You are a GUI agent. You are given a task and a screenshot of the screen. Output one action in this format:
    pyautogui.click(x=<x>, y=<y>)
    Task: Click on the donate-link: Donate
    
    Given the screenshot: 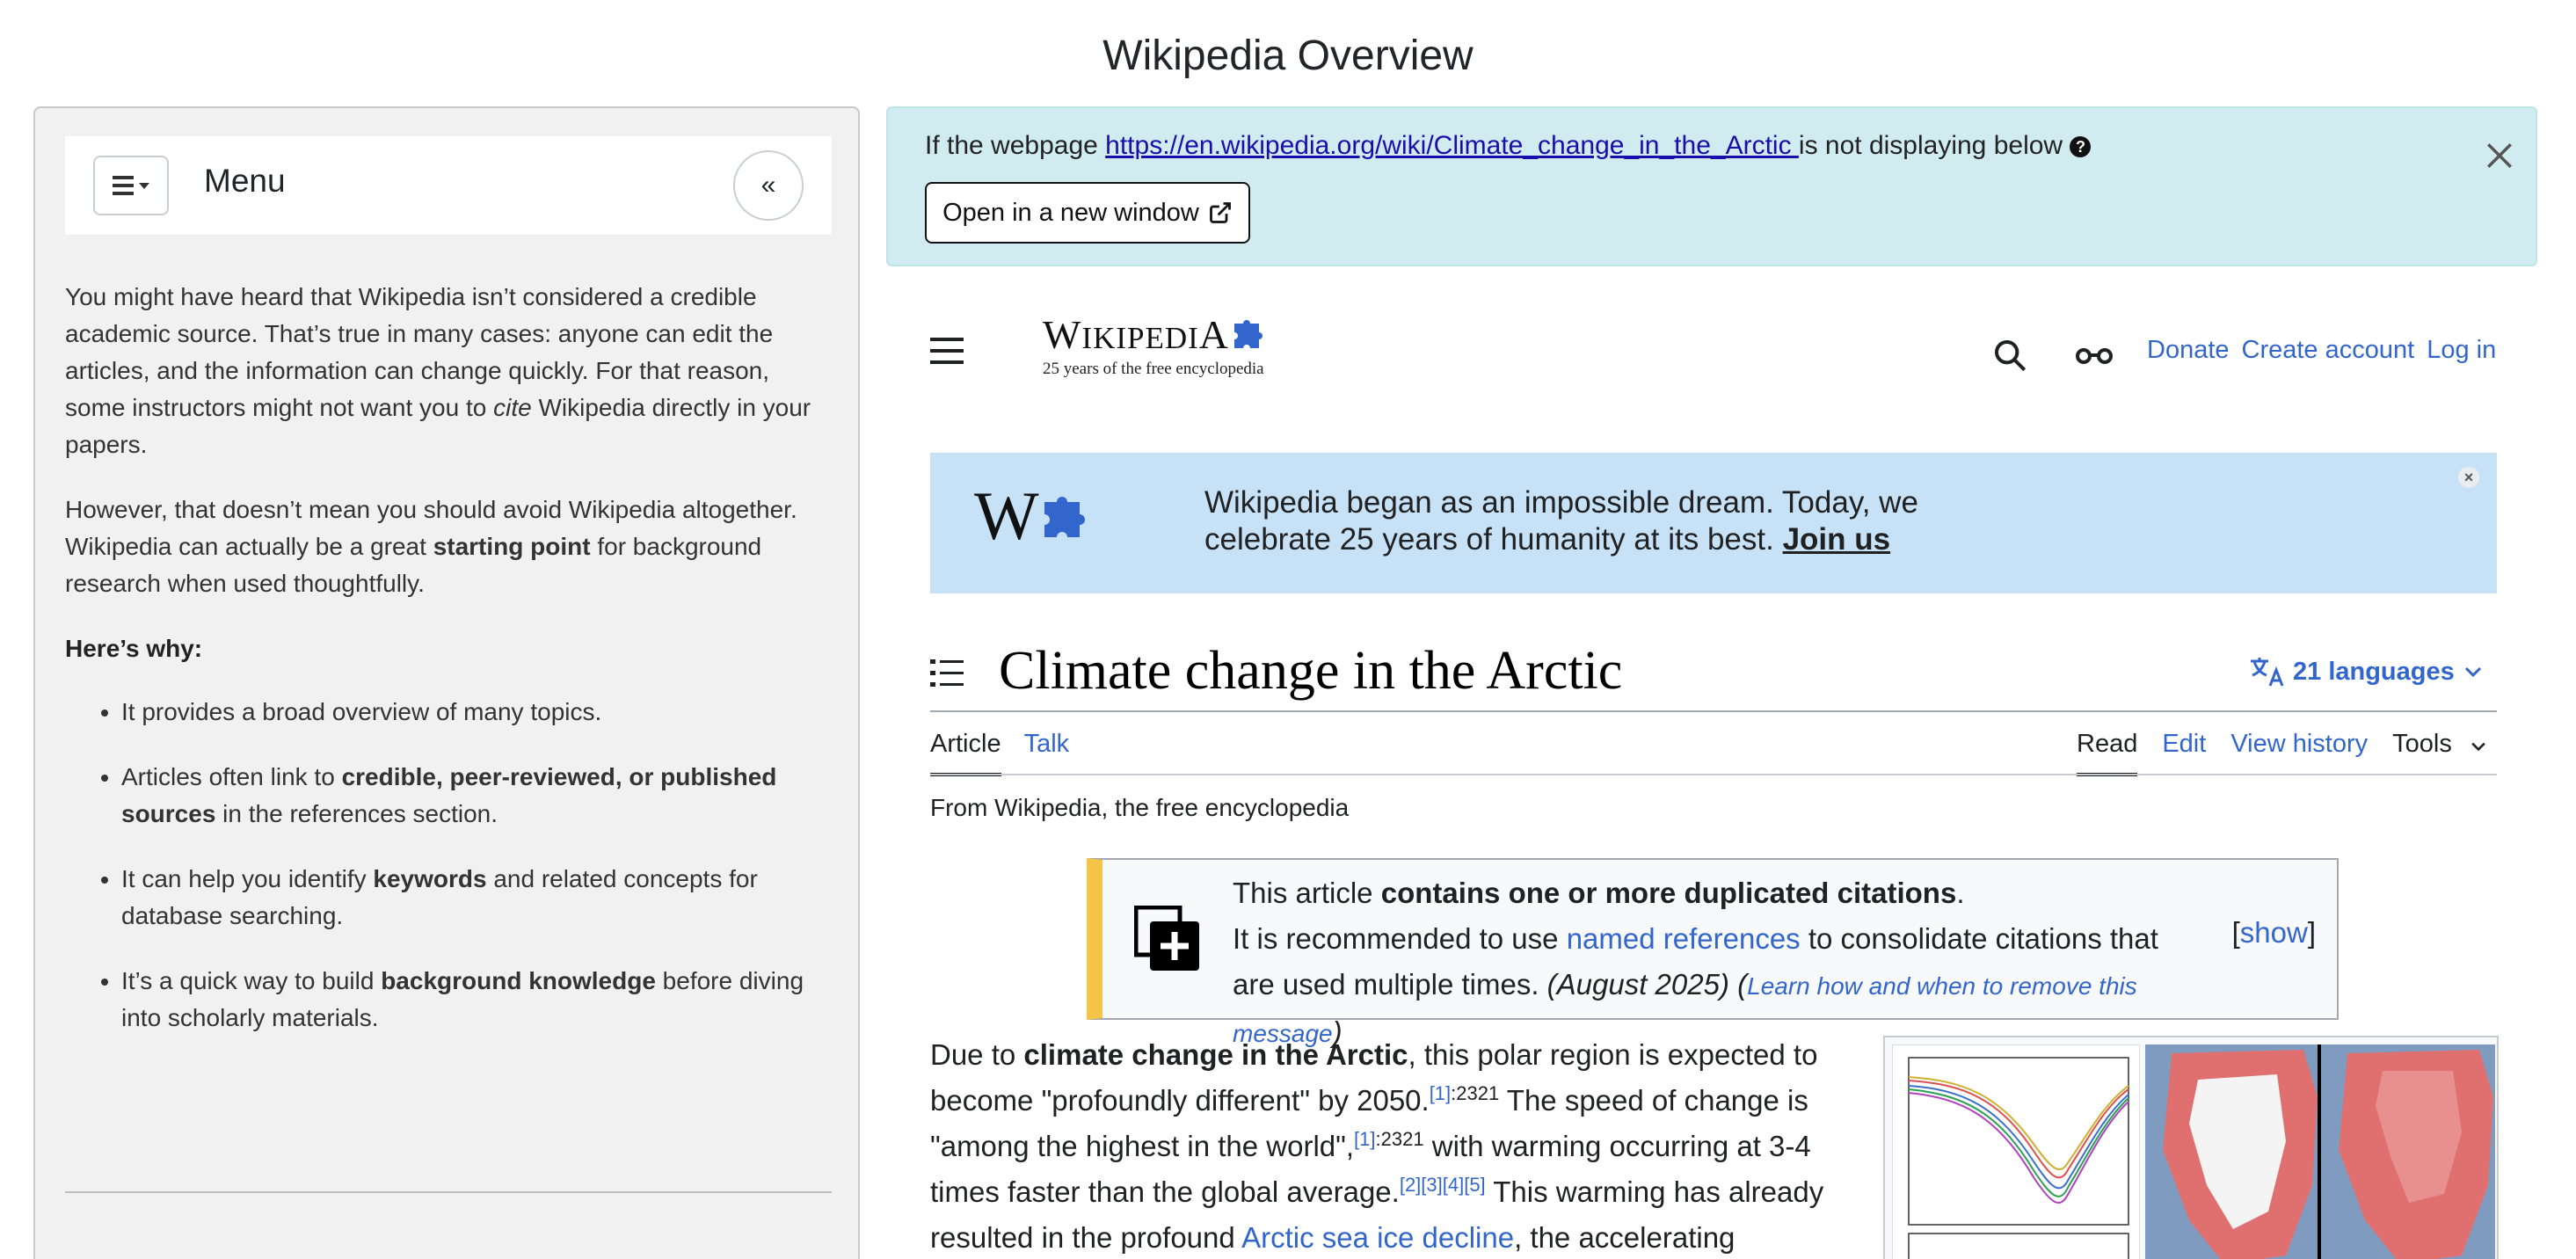 What is the action you would take?
    pyautogui.click(x=2188, y=350)
    